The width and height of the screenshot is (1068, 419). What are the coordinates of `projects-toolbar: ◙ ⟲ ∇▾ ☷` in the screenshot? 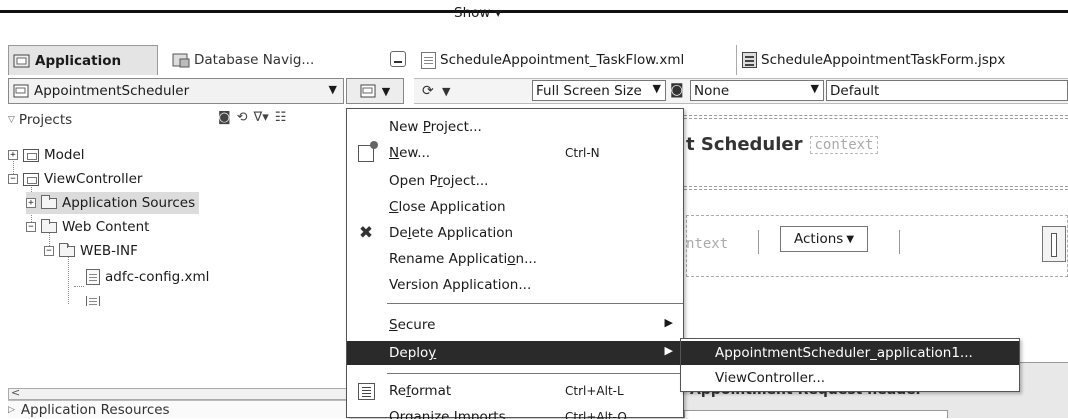 It's located at (252, 117).